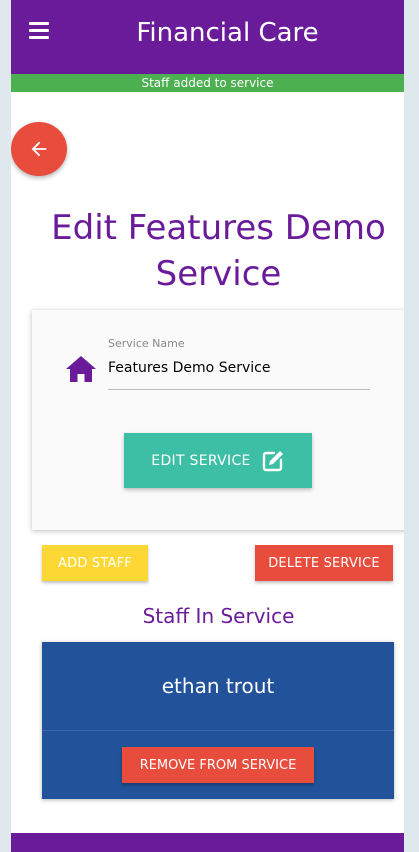 The width and height of the screenshot is (419, 852). Describe the element at coordinates (218, 686) in the screenshot. I see `staff-name: ethan trout` at that location.